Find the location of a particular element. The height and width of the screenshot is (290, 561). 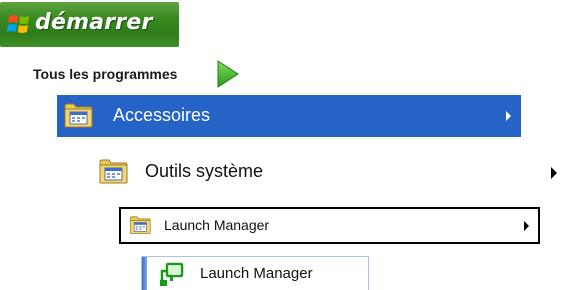

all-programs-label: Tous les programmes is located at coordinates (105, 74).